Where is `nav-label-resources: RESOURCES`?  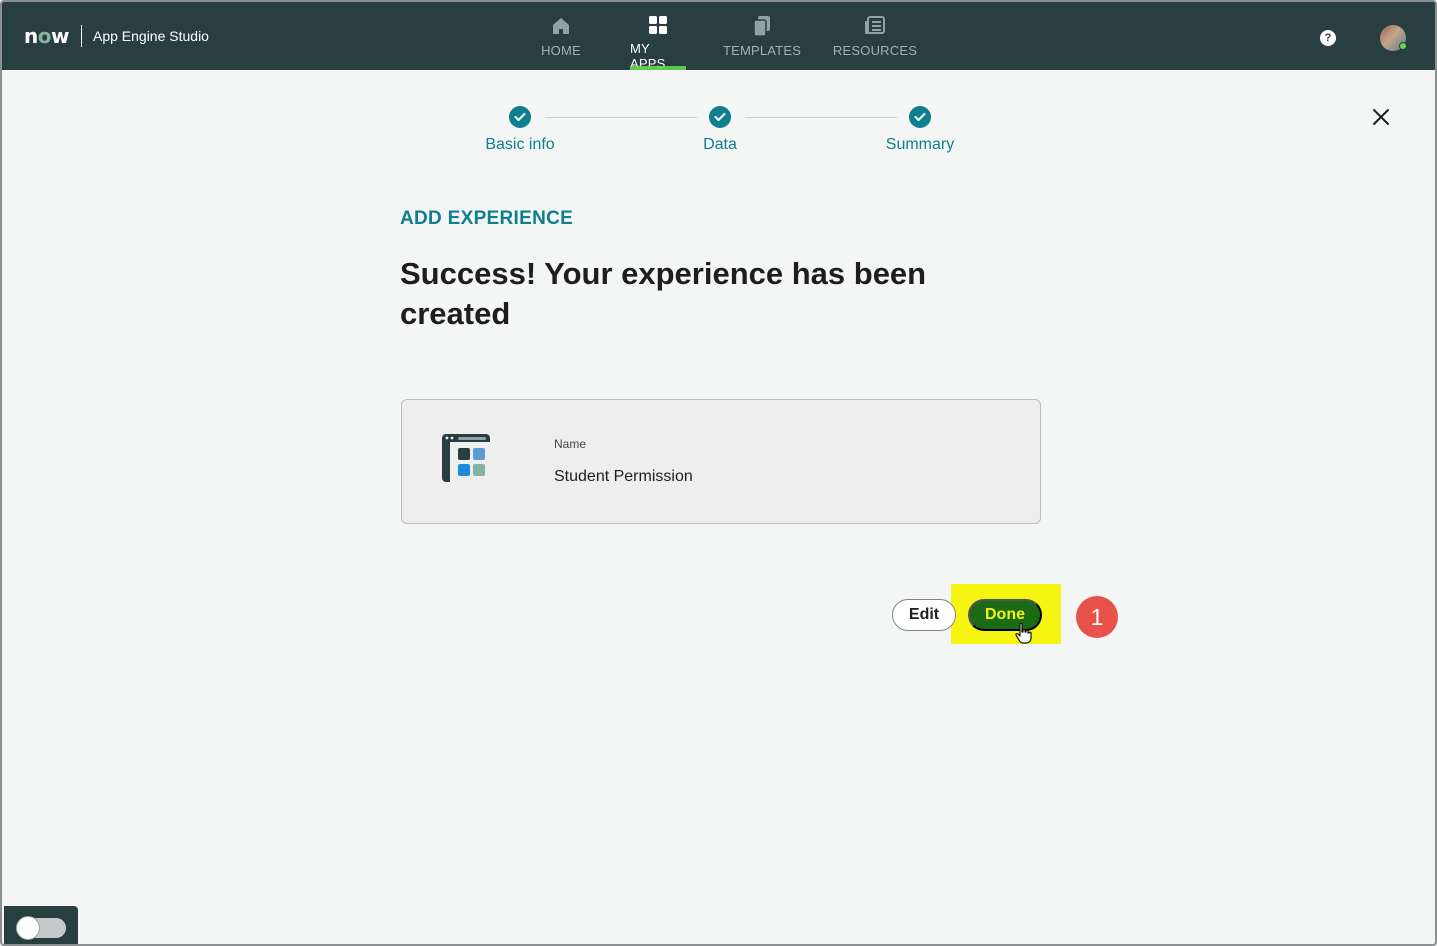
nav-label-resources: RESOURCES is located at coordinates (875, 50).